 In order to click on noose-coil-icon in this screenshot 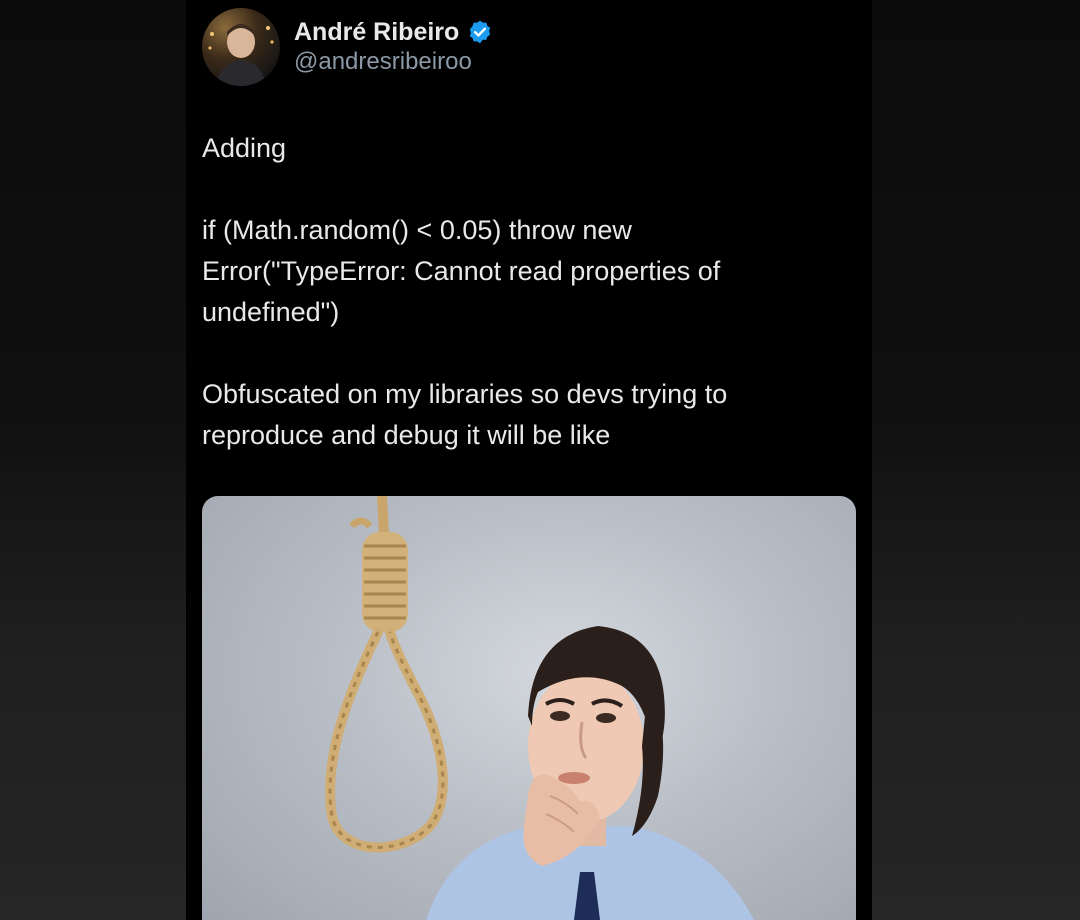, I will do `click(378, 574)`.